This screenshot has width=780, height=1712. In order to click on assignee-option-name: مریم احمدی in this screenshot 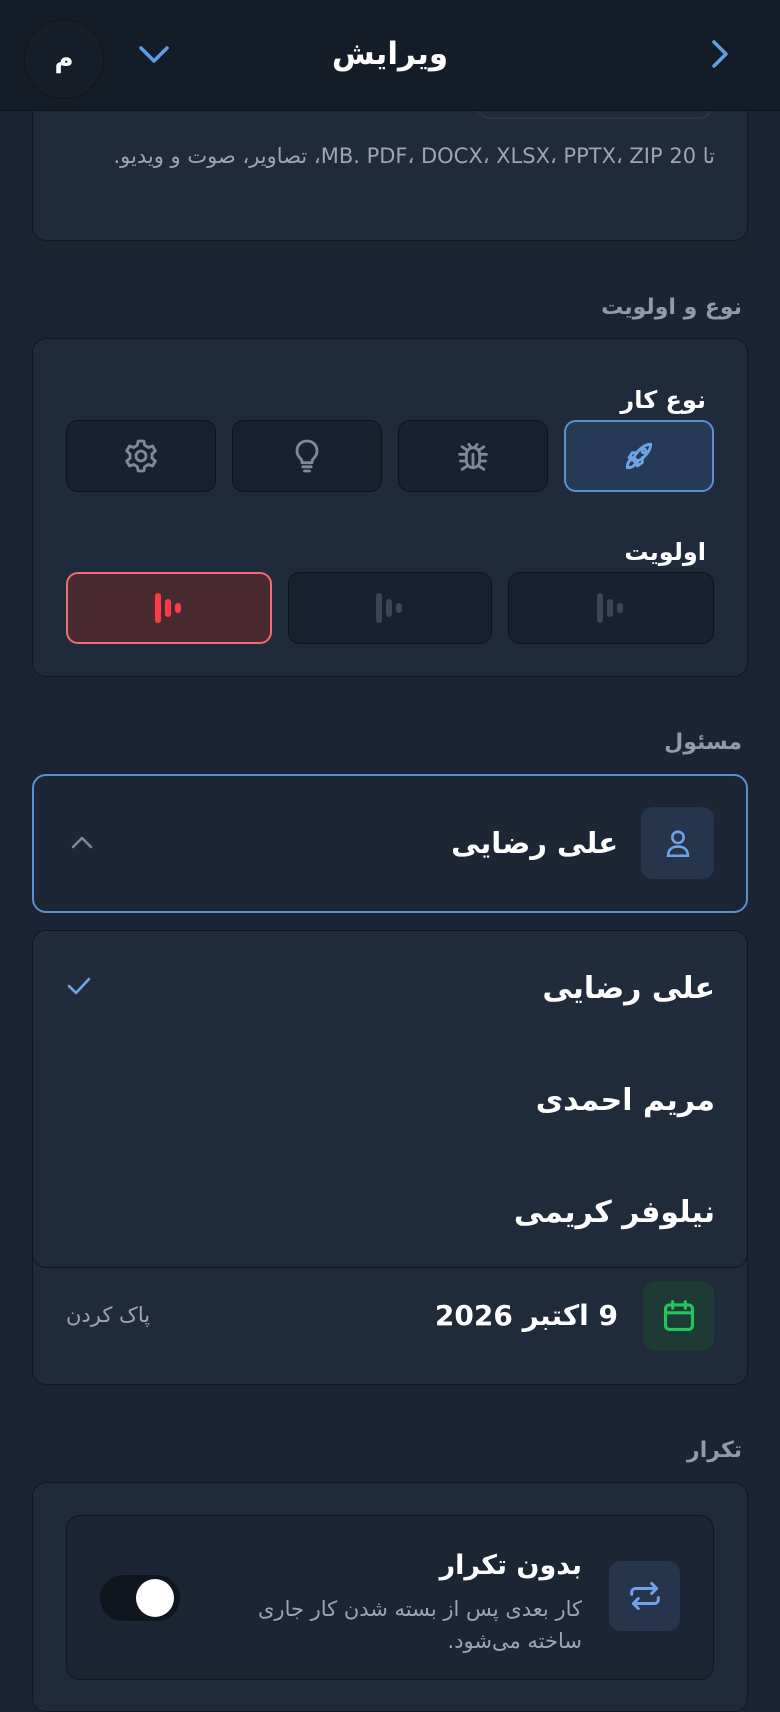, I will do `click(625, 1100)`.